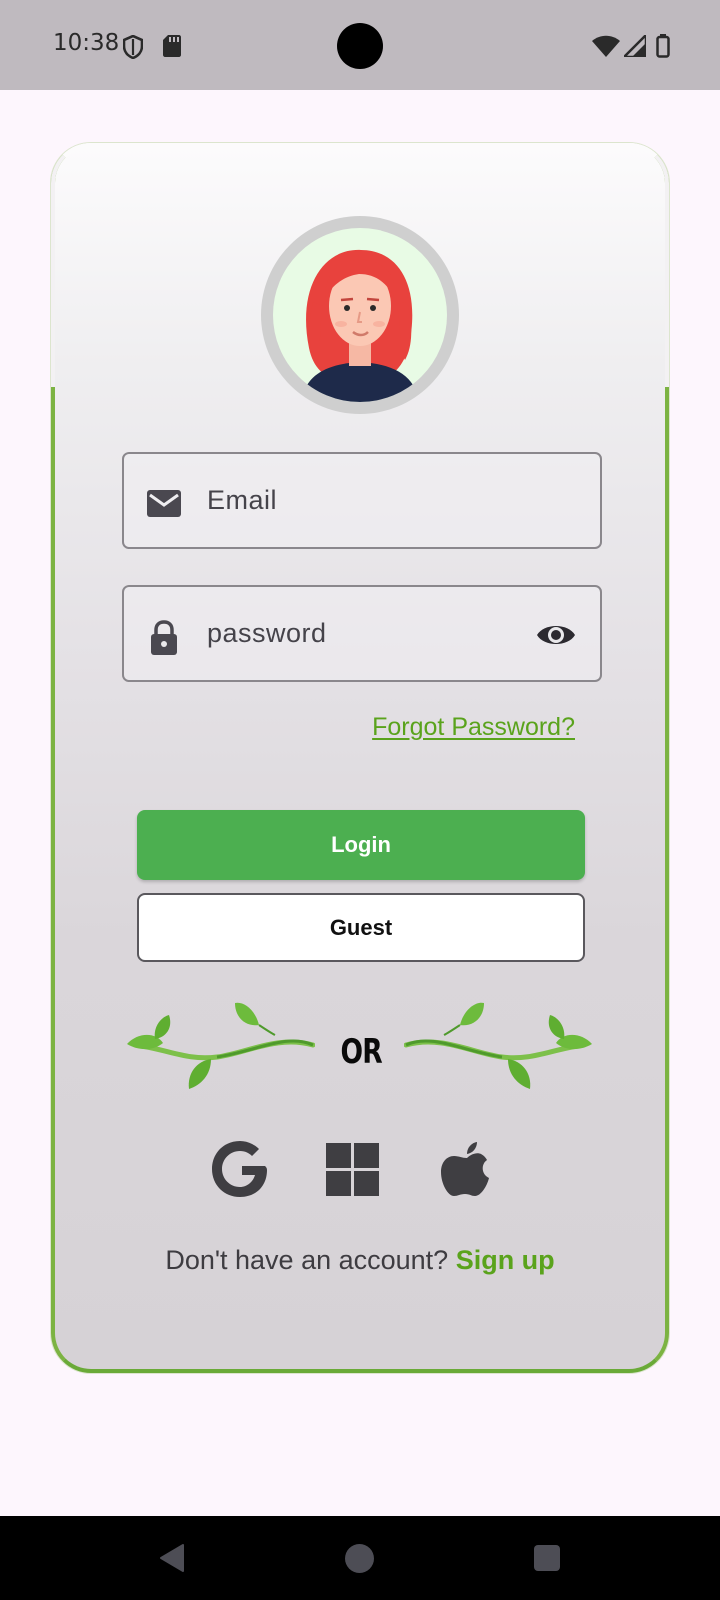  I want to click on apple-icon, so click(467, 1170).